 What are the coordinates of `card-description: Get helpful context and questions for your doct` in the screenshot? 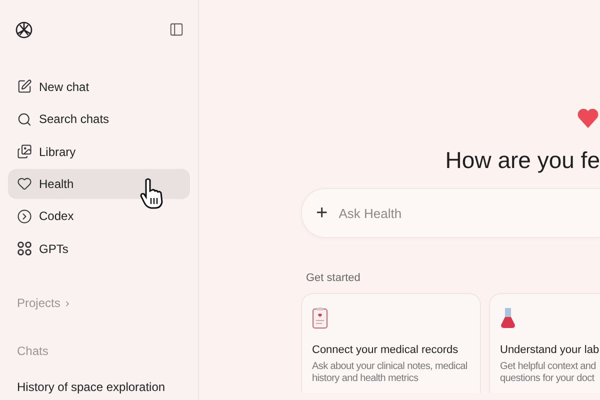 It's located at (548, 373).